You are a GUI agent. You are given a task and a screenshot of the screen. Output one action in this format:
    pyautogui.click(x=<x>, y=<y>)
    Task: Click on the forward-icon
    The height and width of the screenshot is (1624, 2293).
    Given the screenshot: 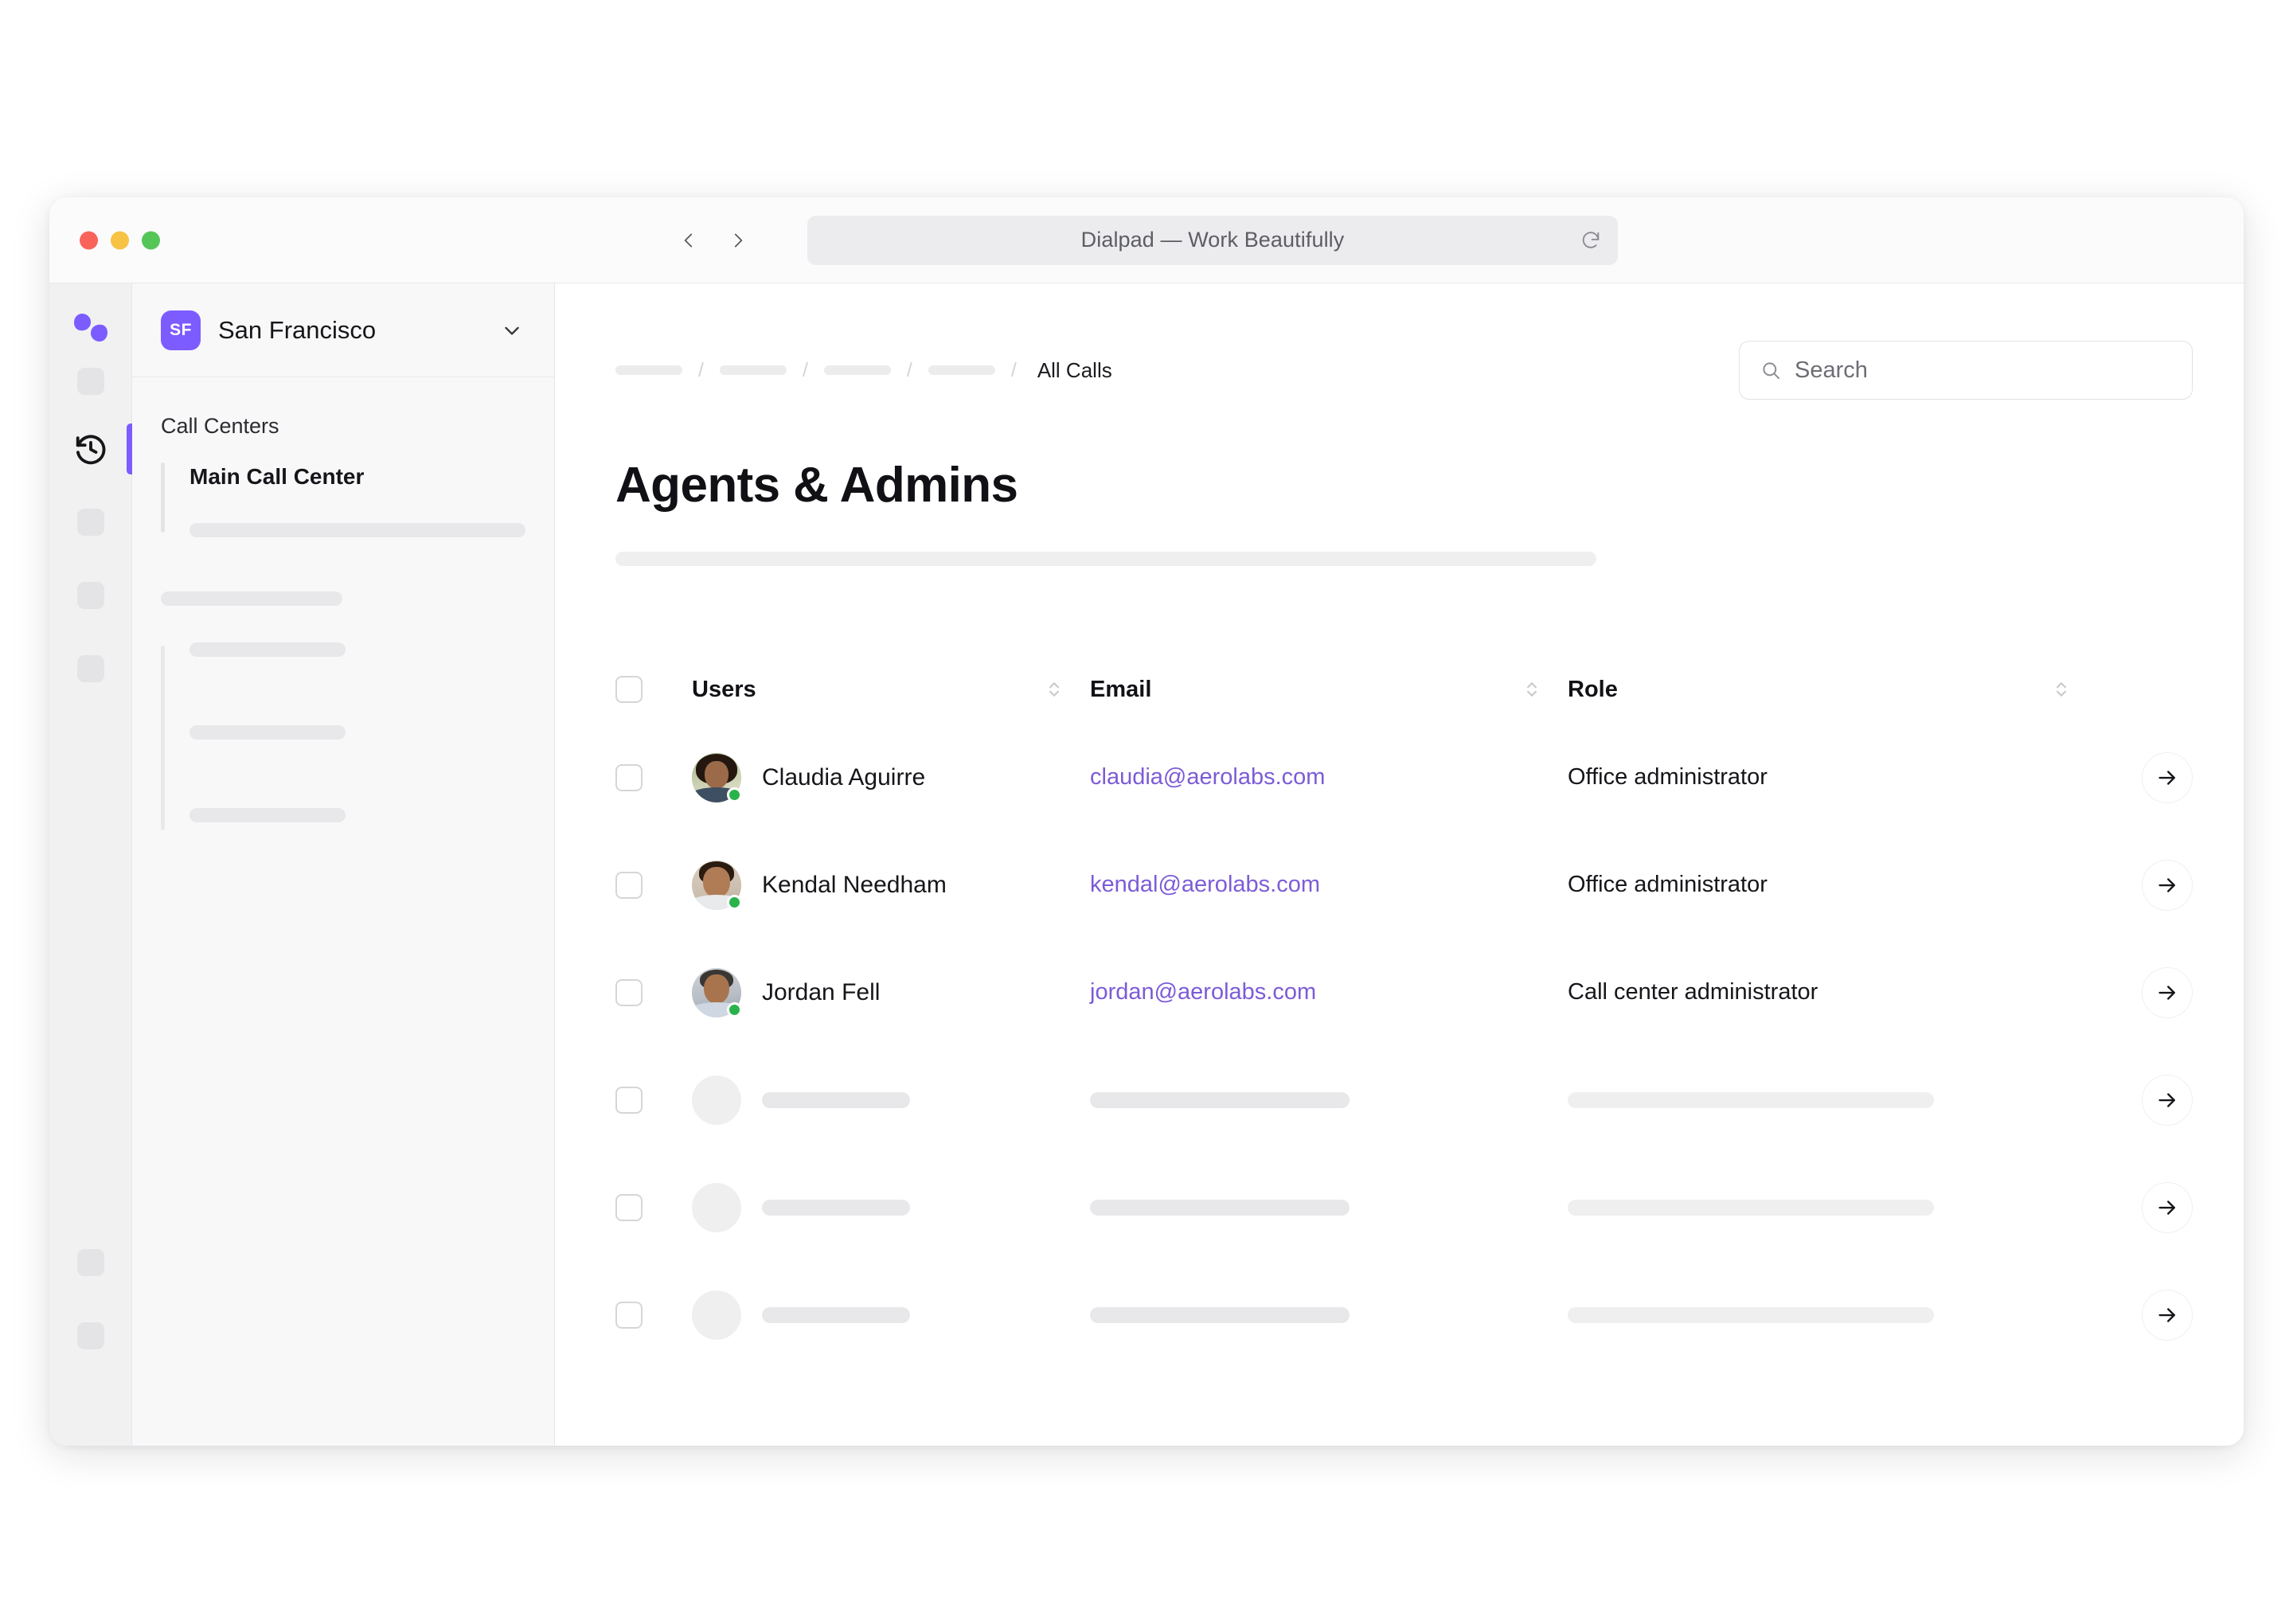 What is the action you would take?
    pyautogui.click(x=738, y=240)
    